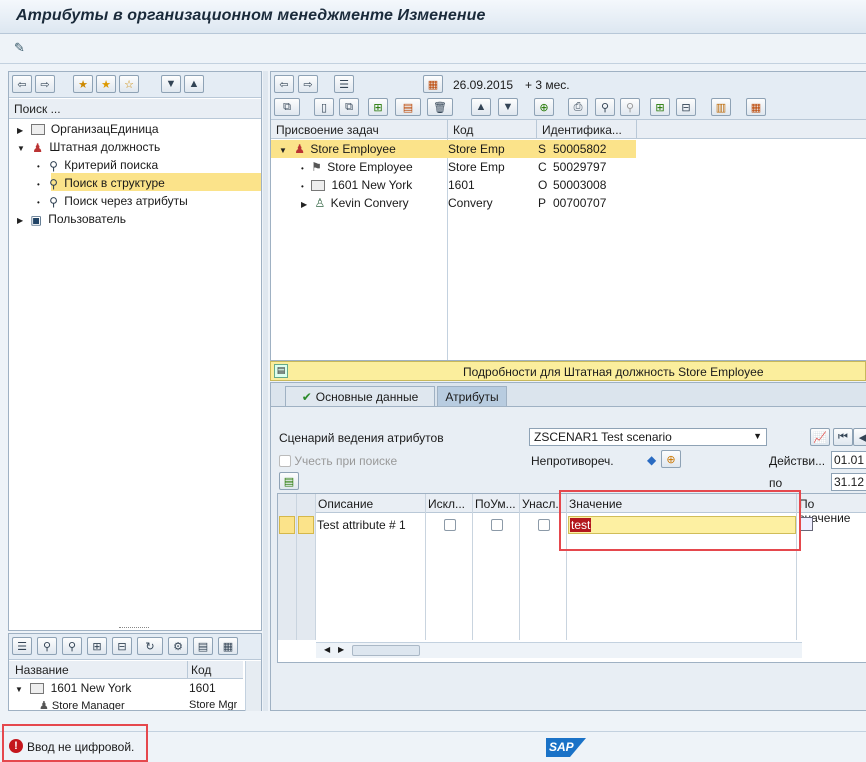 The image size is (866, 762). What do you see at coordinates (324, 107) in the screenshot?
I see `new-icon: ▯` at bounding box center [324, 107].